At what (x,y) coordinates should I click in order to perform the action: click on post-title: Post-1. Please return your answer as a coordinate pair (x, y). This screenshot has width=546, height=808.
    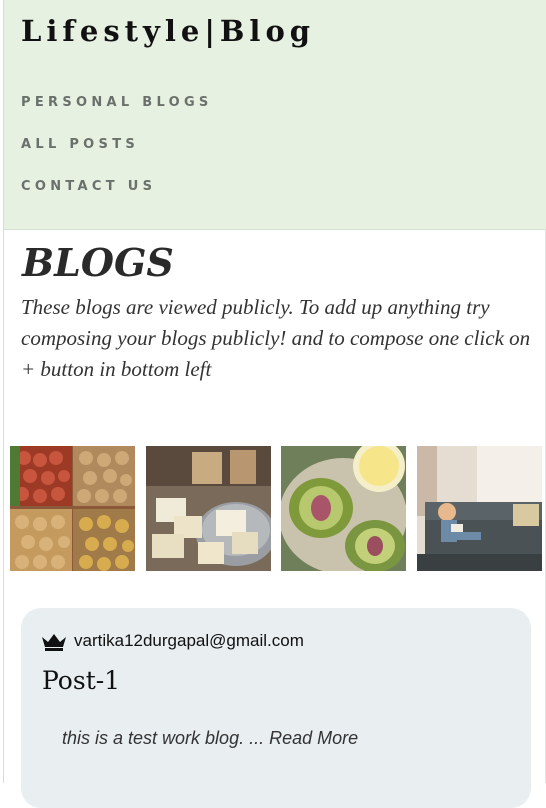
    Looking at the image, I should click on (81, 680).